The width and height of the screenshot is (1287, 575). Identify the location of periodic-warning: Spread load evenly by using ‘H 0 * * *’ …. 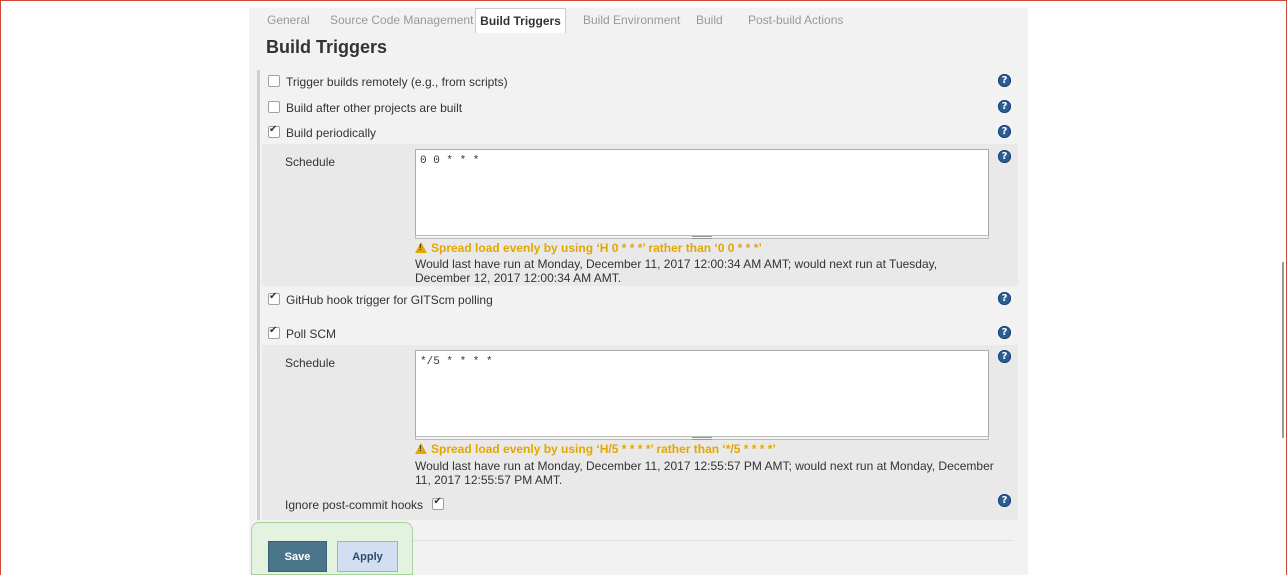
(588, 248).